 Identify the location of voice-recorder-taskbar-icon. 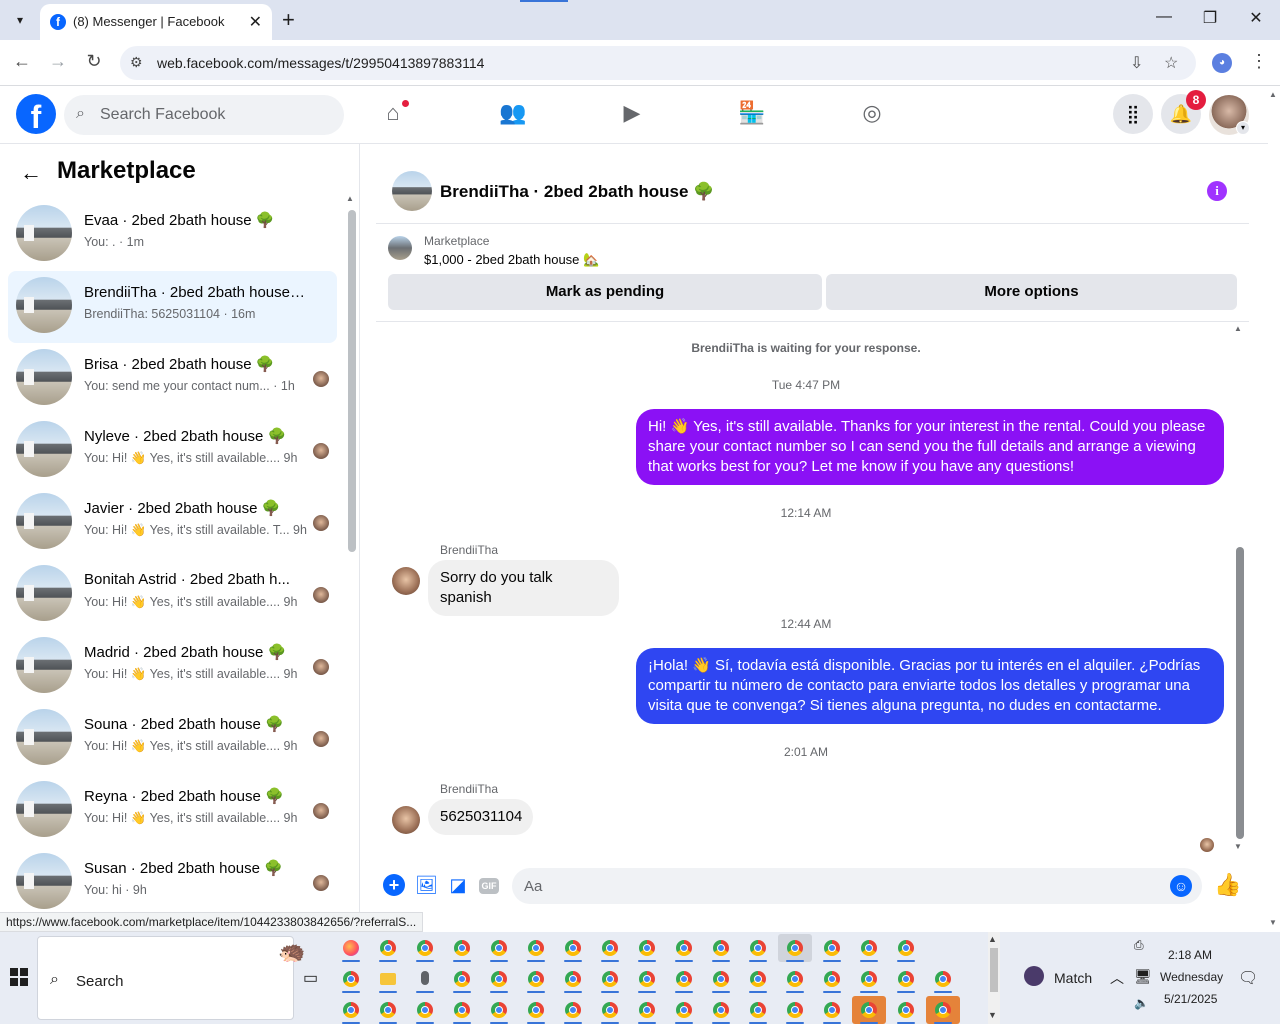
(425, 979).